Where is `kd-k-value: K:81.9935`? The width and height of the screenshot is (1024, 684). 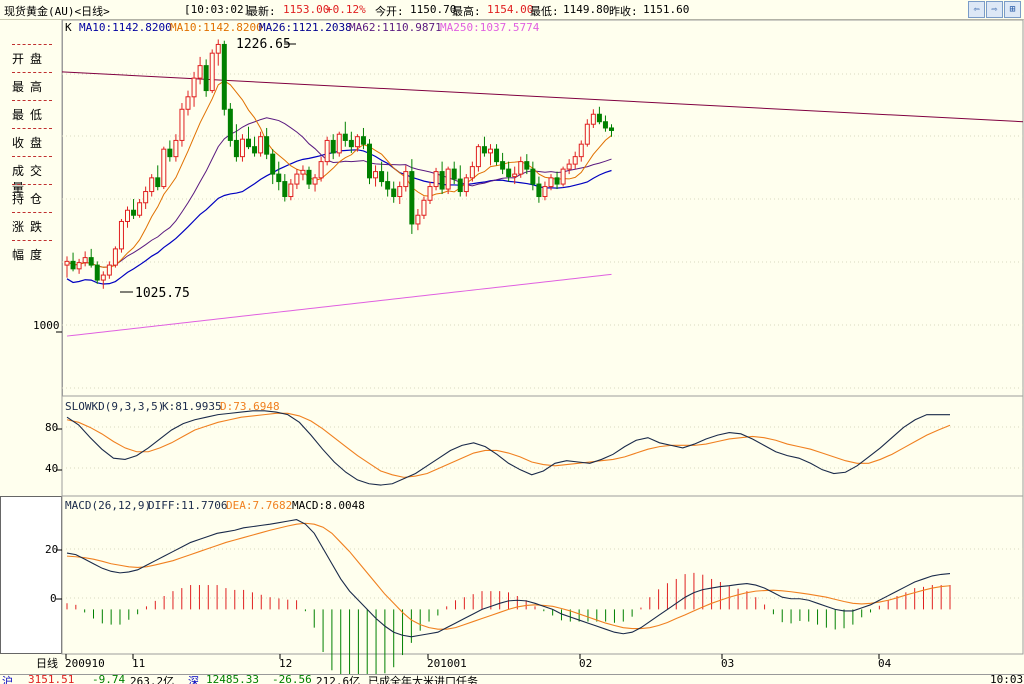
kd-k-value: K:81.9935 is located at coordinates (192, 406).